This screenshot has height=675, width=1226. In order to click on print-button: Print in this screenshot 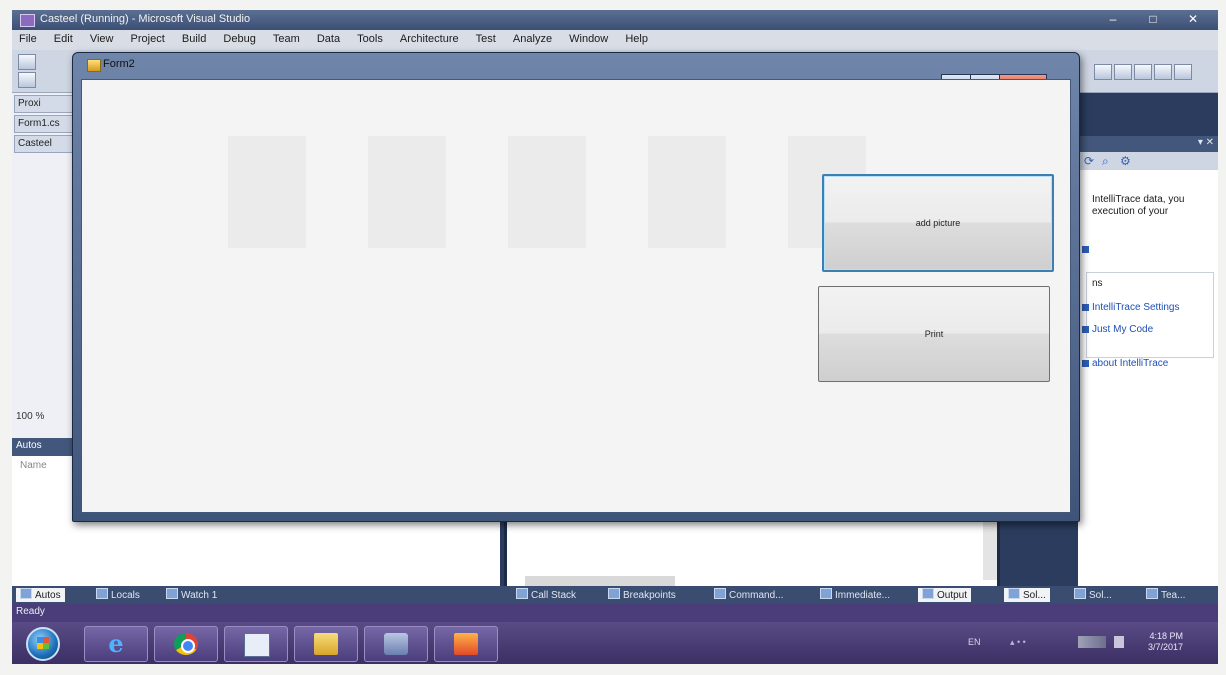, I will do `click(934, 334)`.